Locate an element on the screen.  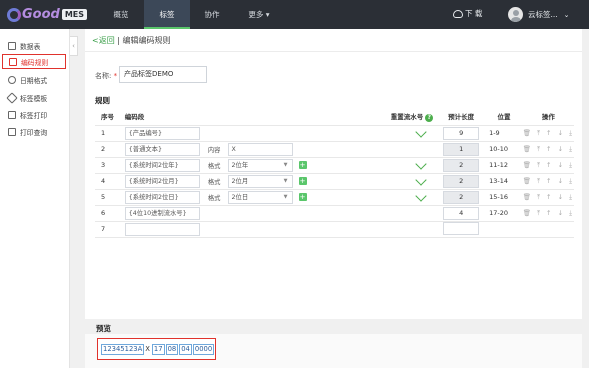
nav-collaboration: 协作 is located at coordinates (212, 14).